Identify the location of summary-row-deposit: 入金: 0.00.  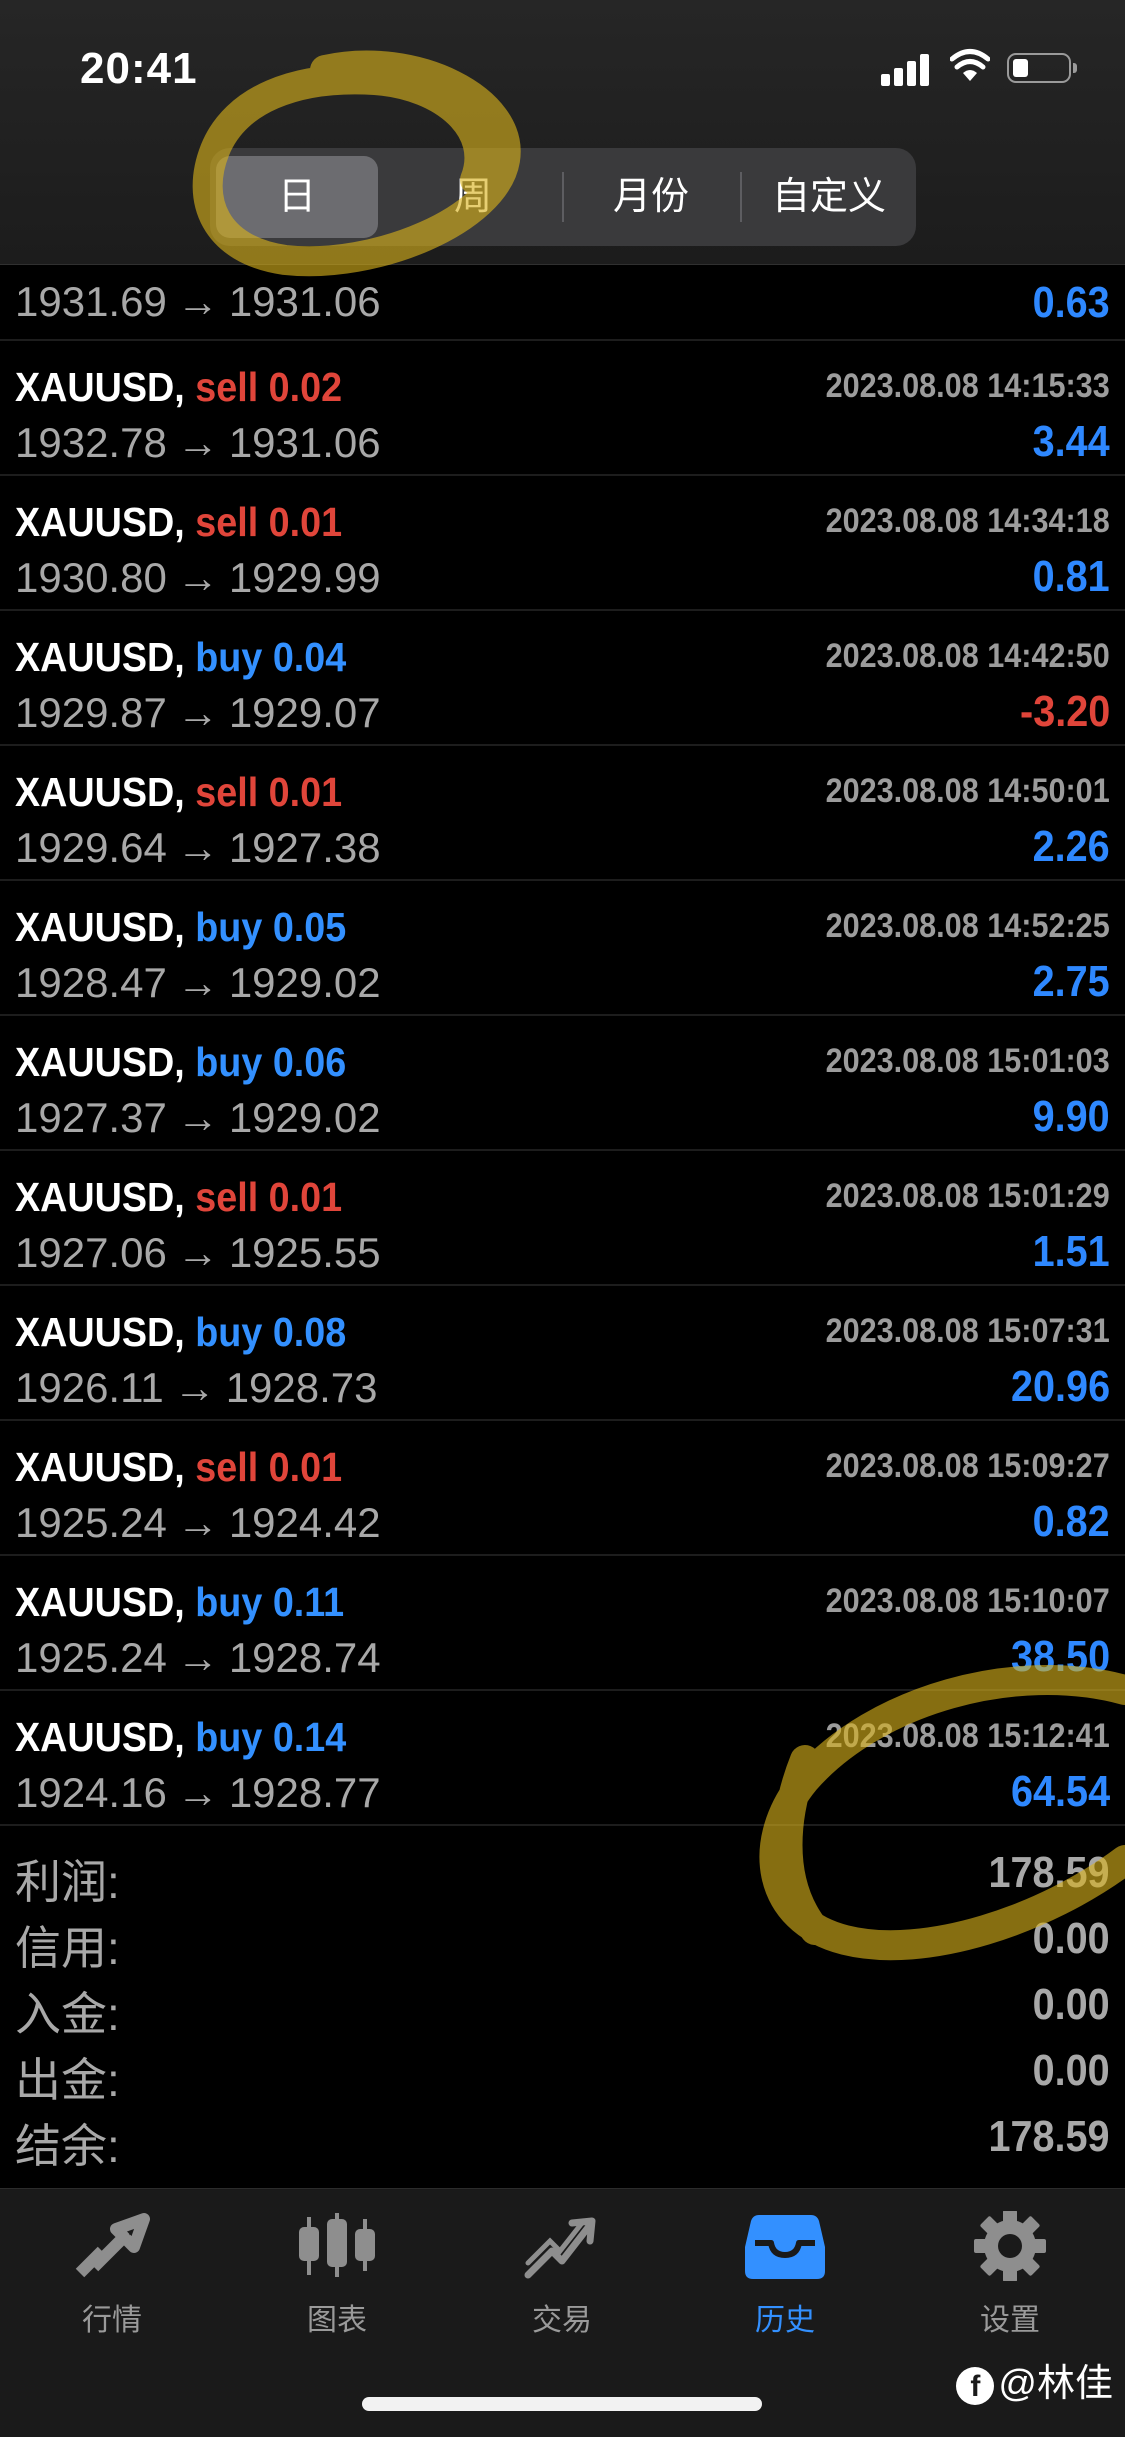
(562, 2006).